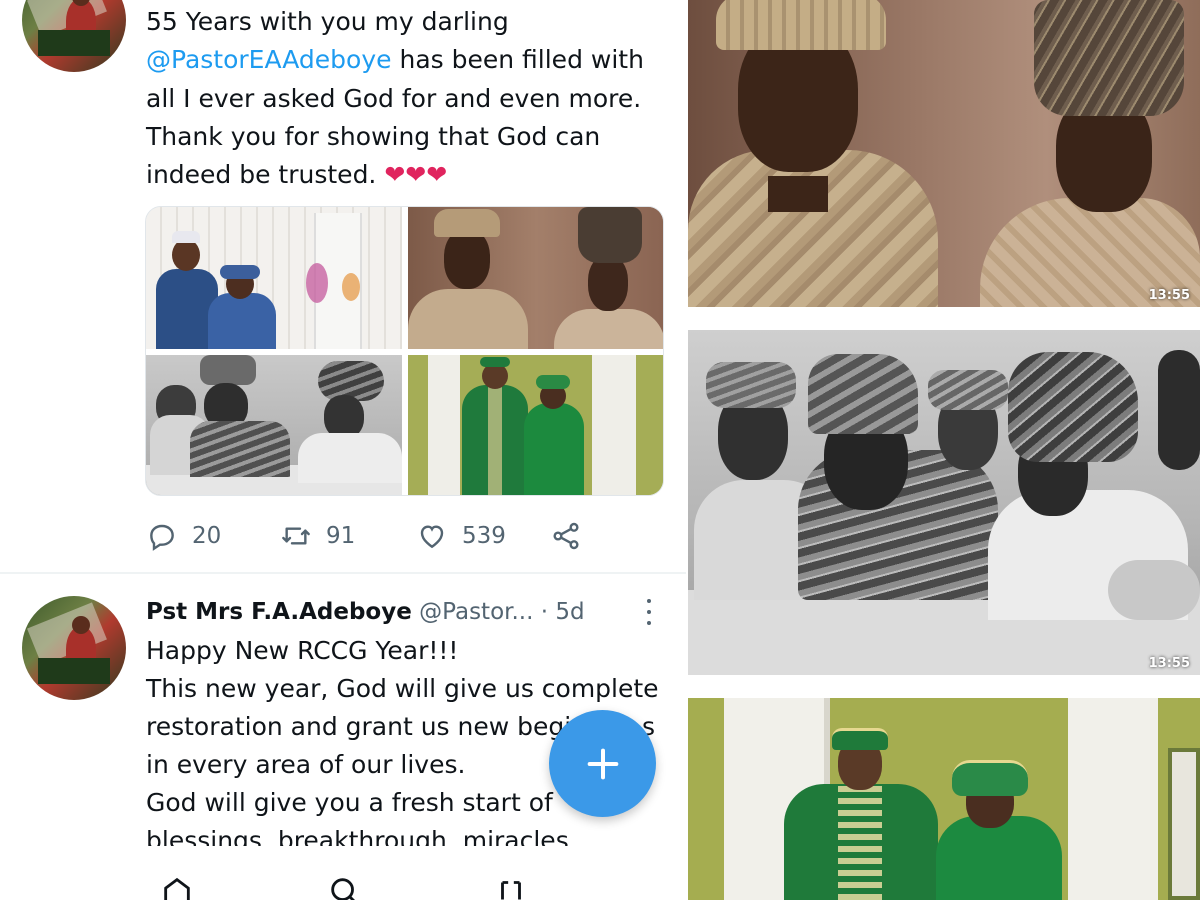 This screenshot has height=900, width=1200. What do you see at coordinates (207, 536) in the screenshot?
I see `reply-count: 20` at bounding box center [207, 536].